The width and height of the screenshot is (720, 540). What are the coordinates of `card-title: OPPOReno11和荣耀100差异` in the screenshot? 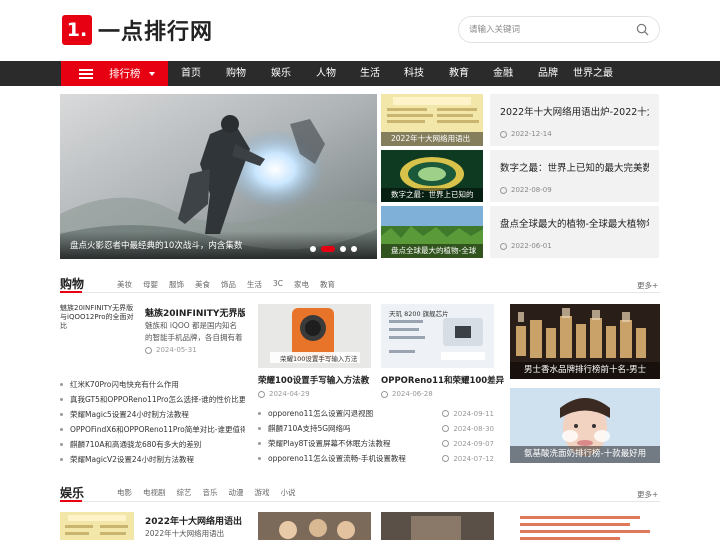 It's located at (442, 380).